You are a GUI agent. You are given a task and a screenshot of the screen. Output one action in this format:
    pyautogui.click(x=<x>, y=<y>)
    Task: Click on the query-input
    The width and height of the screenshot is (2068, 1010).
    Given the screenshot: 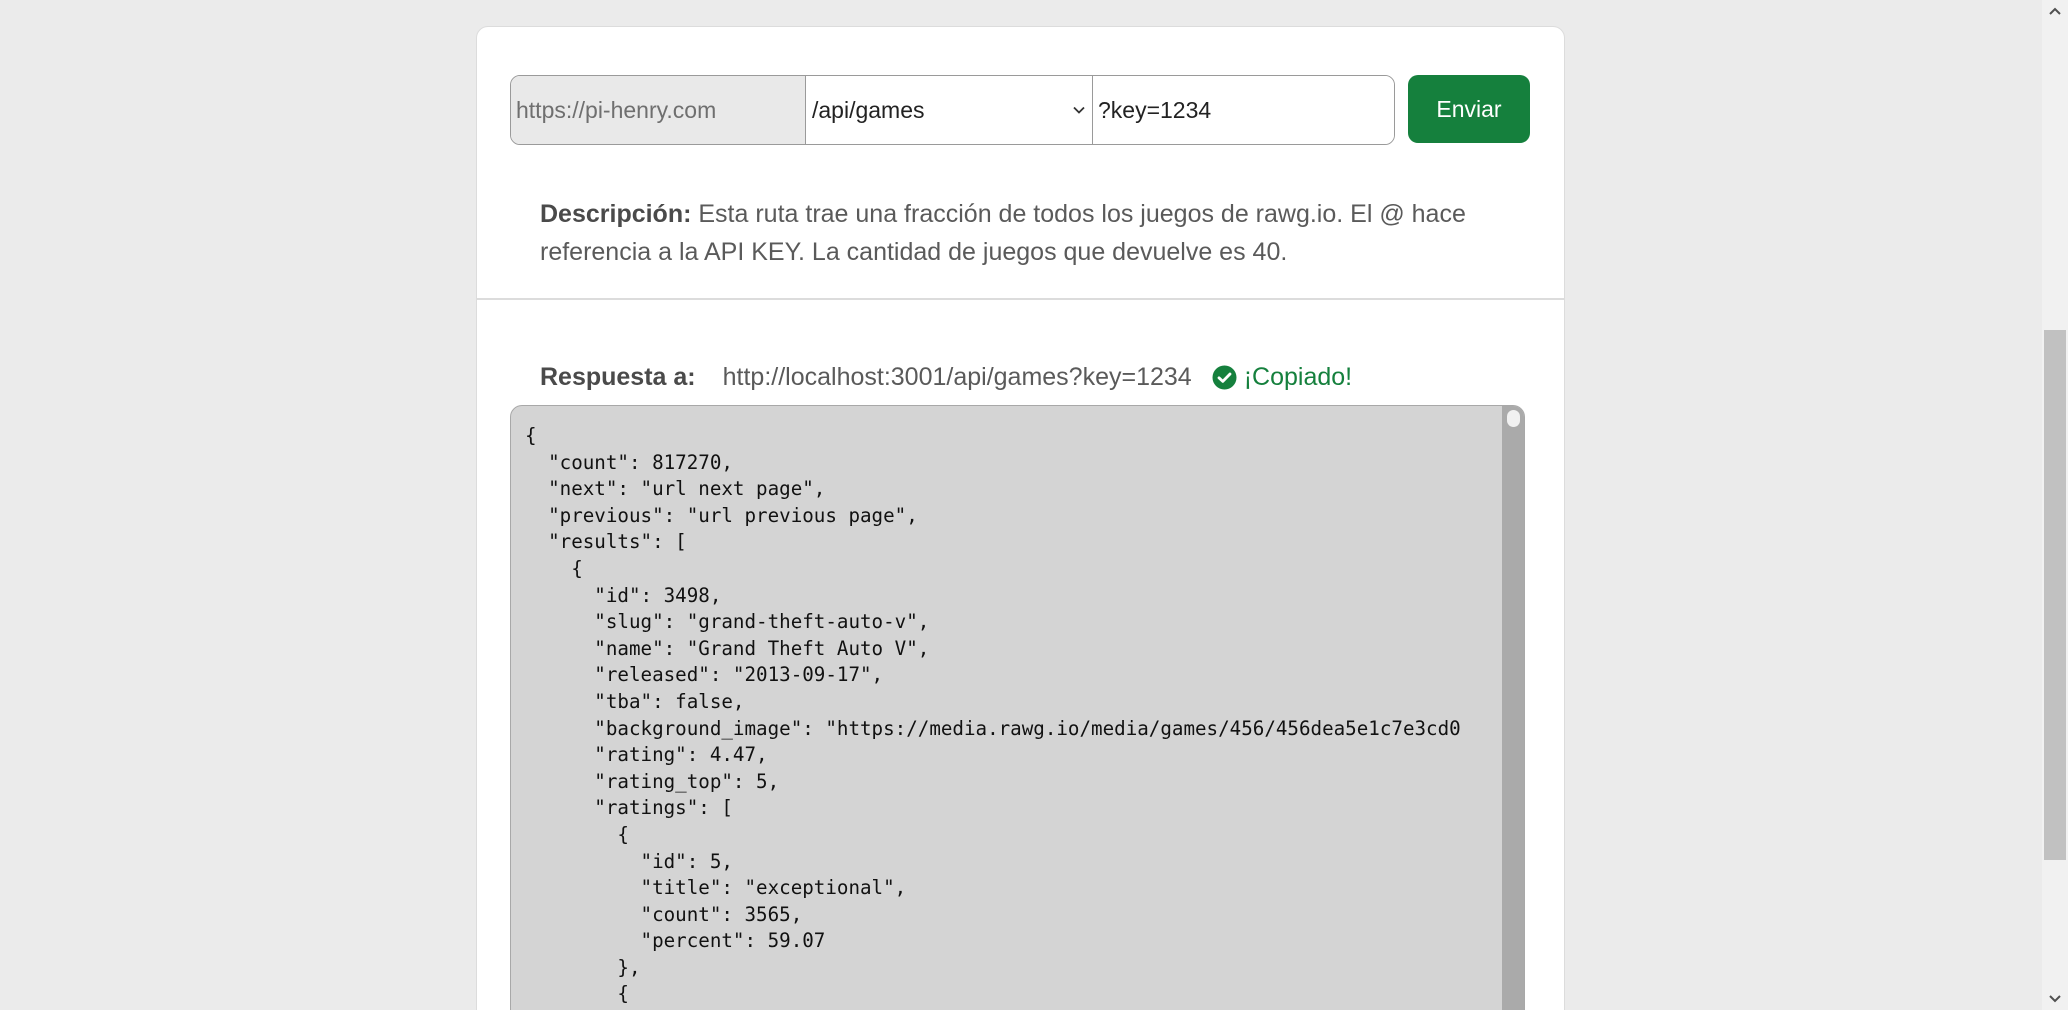 What is the action you would take?
    pyautogui.click(x=1243, y=110)
    